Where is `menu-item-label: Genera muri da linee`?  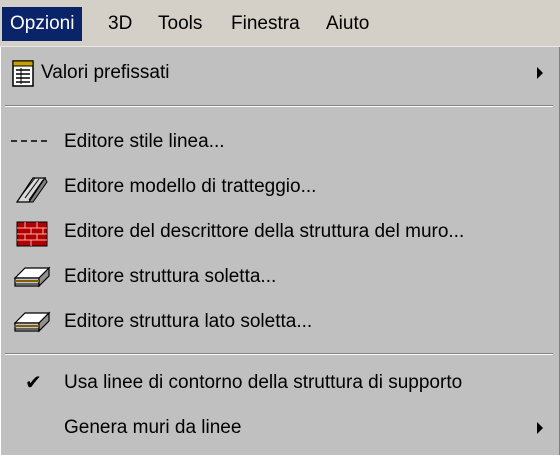
menu-item-label: Genera muri da linee is located at coordinates (153, 427).